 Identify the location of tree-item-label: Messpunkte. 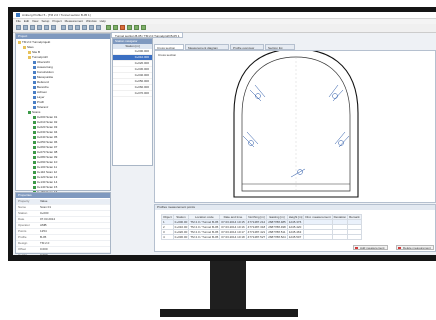
(45, 77).